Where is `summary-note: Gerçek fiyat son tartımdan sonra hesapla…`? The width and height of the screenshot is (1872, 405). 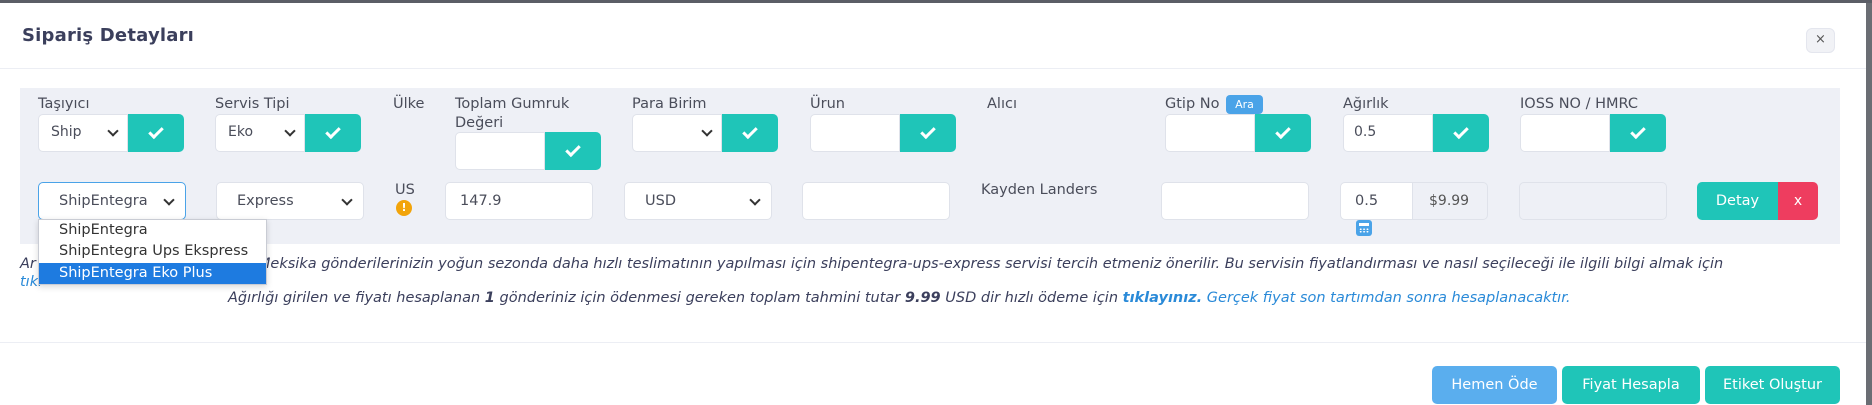
summary-note: Gerçek fiyat son tartımdan sonra hesapla… is located at coordinates (1388, 298).